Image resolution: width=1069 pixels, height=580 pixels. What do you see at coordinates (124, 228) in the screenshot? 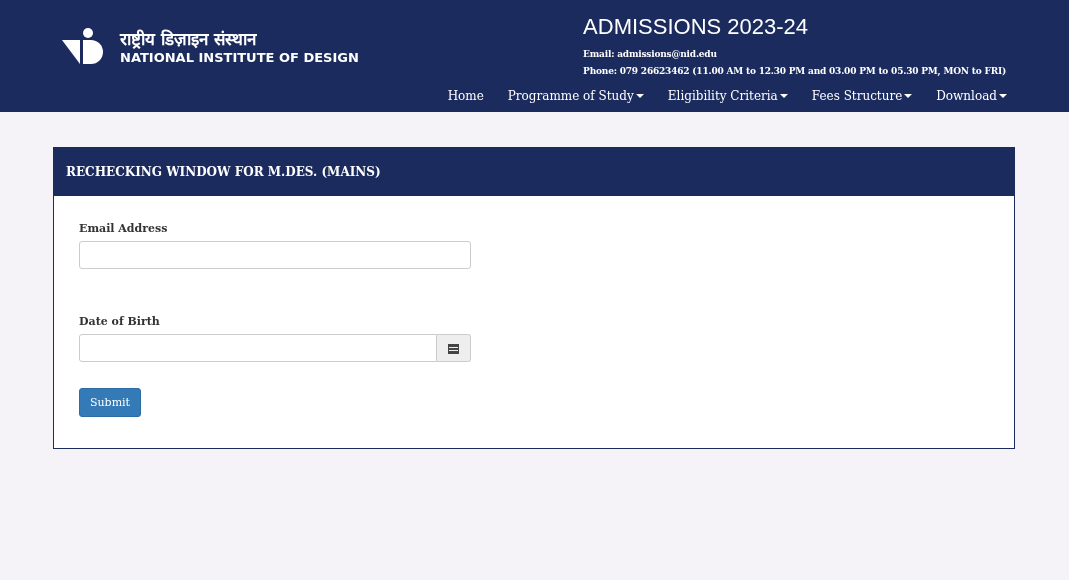
I see `field-label: Email Address` at bounding box center [124, 228].